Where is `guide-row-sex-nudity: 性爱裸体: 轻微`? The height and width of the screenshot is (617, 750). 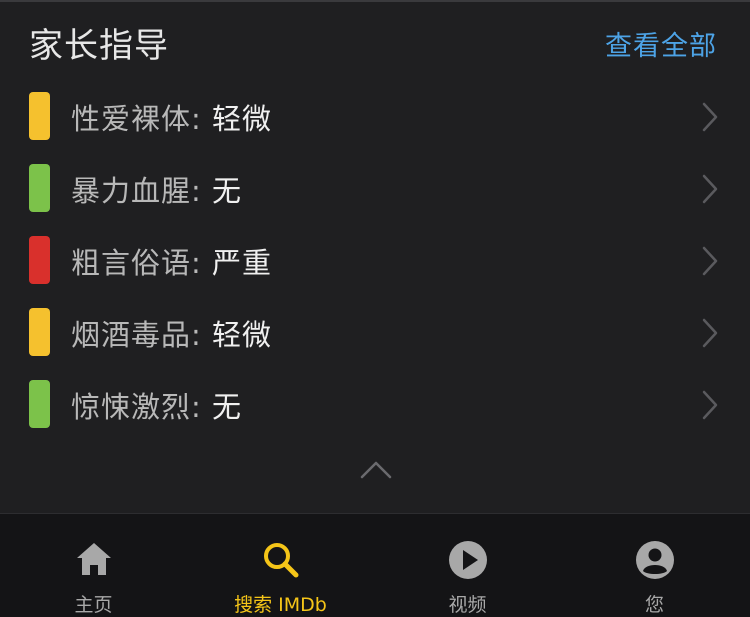 guide-row-sex-nudity: 性爱裸体: 轻微 is located at coordinates (375, 116).